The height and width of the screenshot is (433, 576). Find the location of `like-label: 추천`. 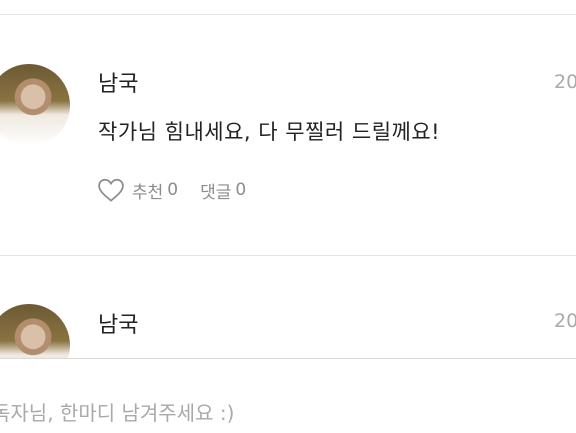

like-label: 추천 is located at coordinates (147, 190).